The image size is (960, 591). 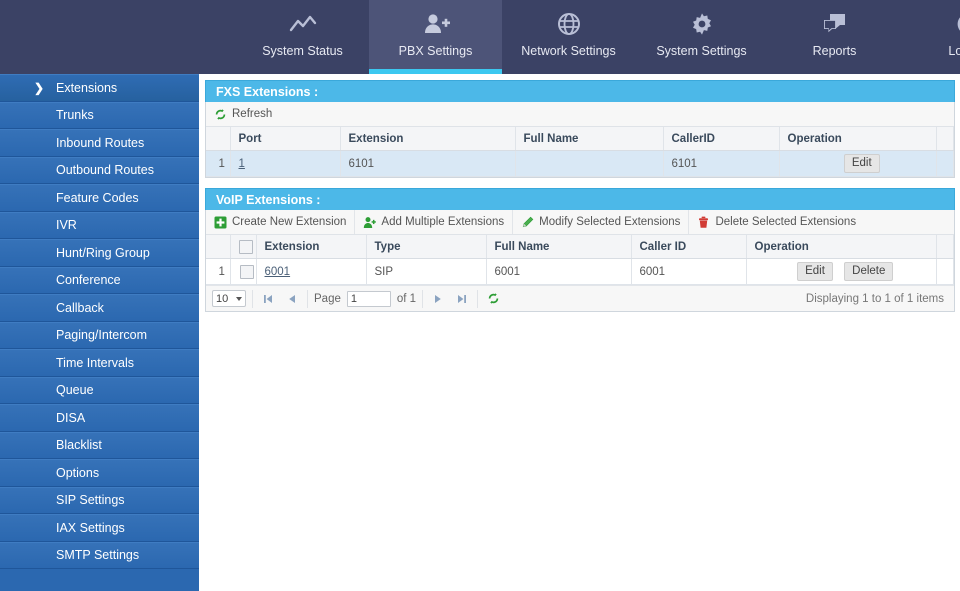 What do you see at coordinates (438, 299) in the screenshot?
I see `next-page-button` at bounding box center [438, 299].